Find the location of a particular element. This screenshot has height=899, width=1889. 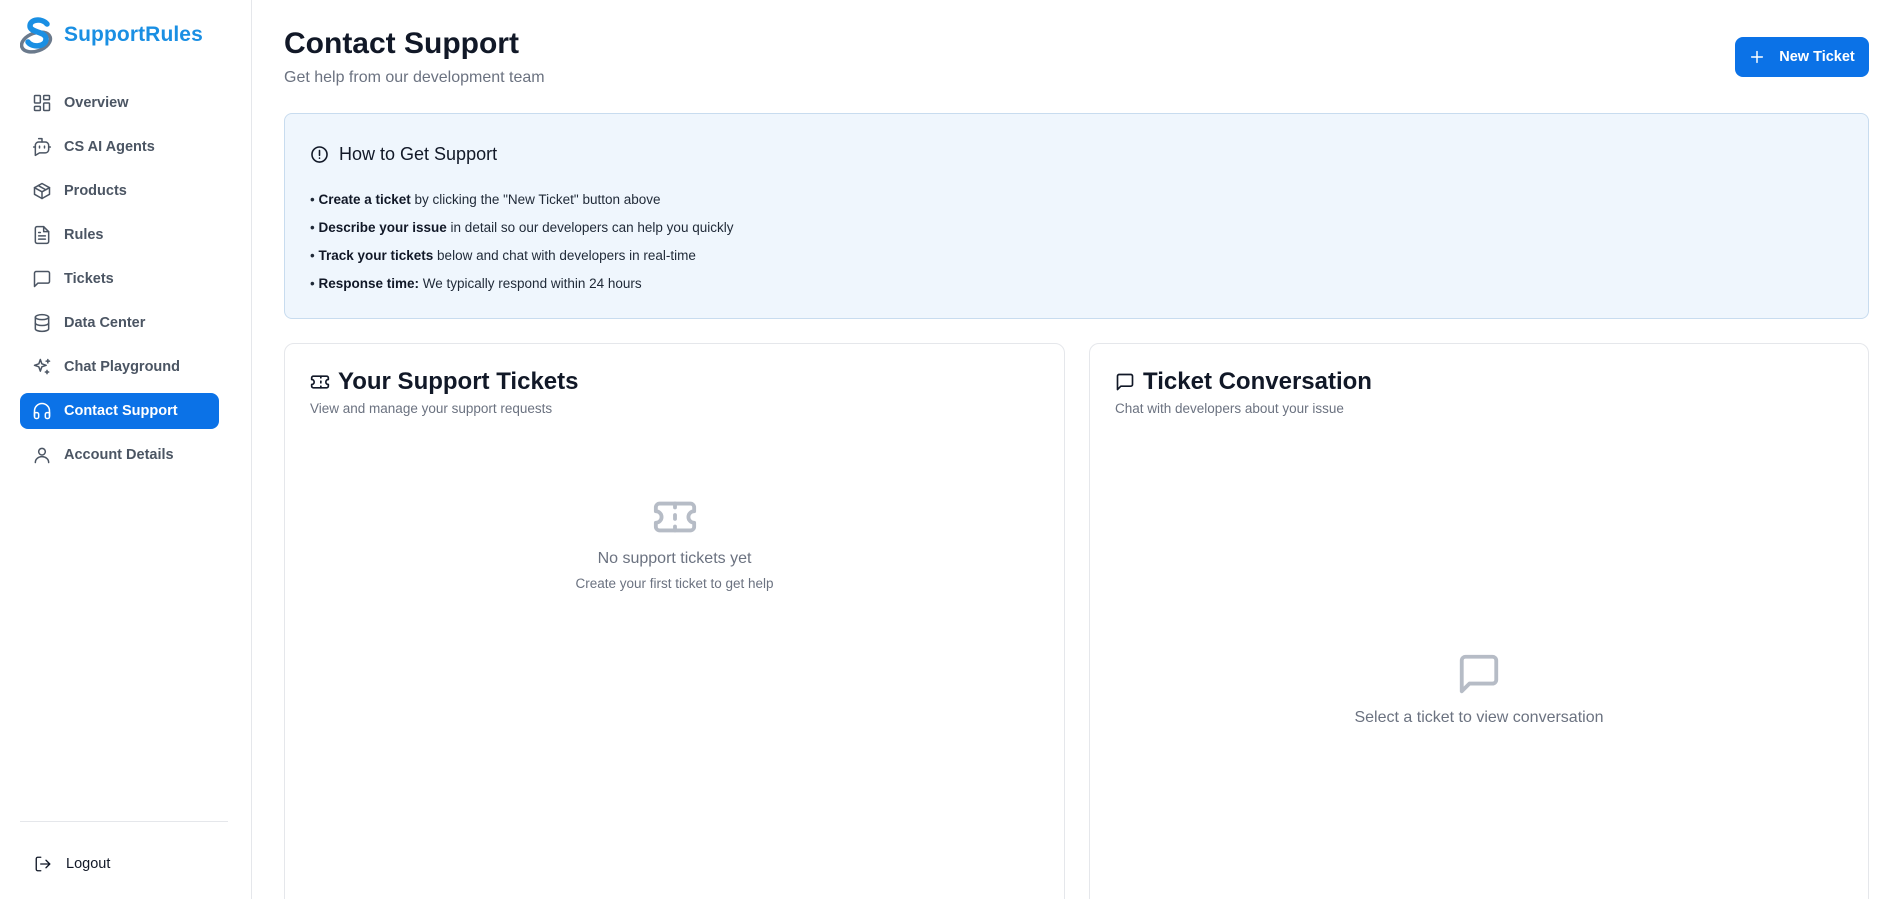

document-icon is located at coordinates (42, 235).